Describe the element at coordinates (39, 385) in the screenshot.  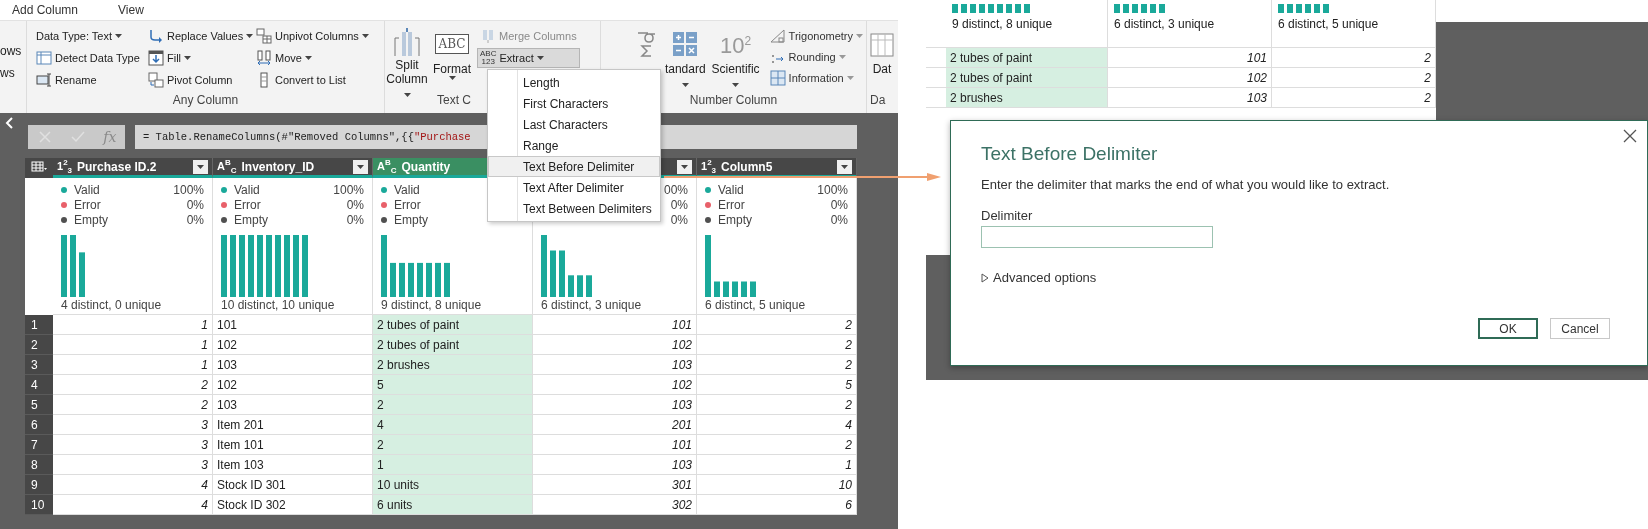
I see `row-number: 4` at that location.